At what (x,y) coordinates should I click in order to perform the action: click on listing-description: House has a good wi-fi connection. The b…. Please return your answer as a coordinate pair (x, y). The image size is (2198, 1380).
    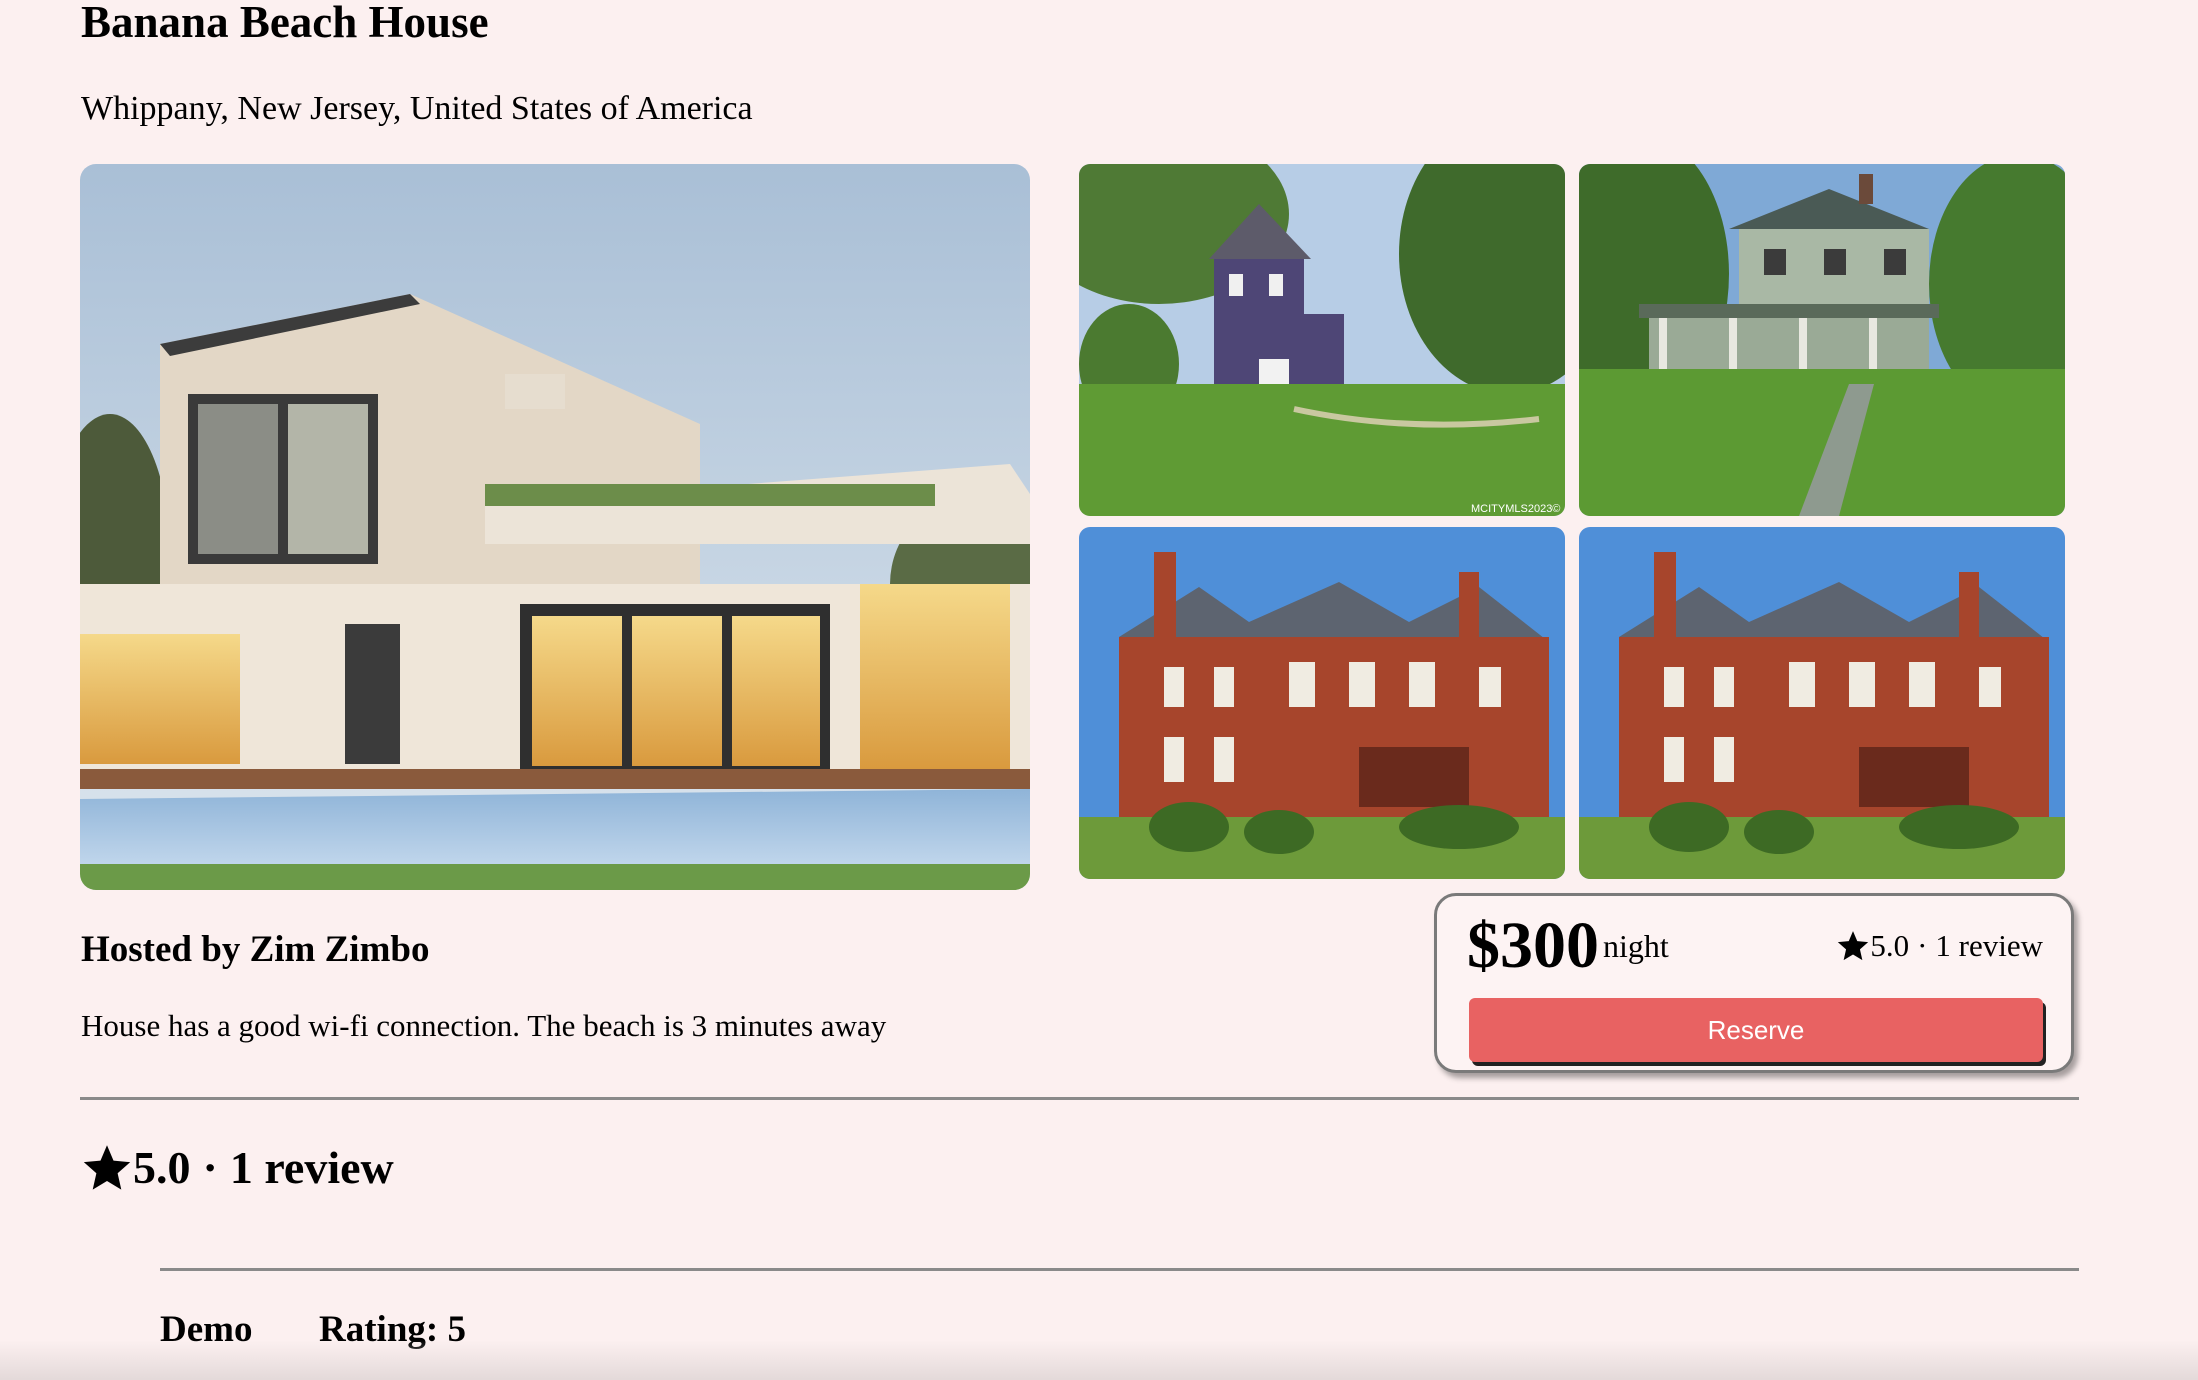
    Looking at the image, I should click on (484, 1025).